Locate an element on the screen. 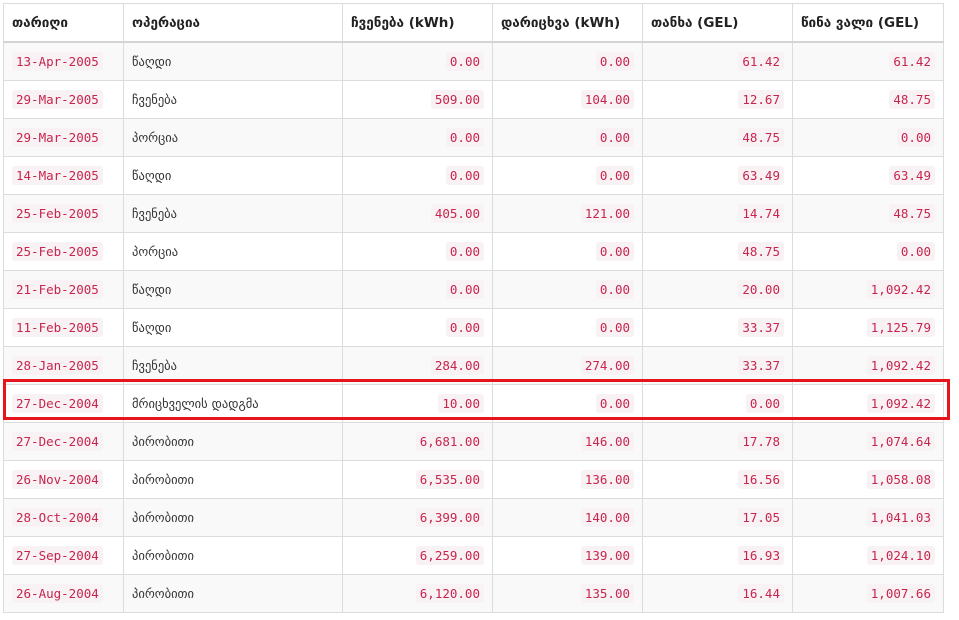  amount-cell: 14.74 is located at coordinates (717, 213).